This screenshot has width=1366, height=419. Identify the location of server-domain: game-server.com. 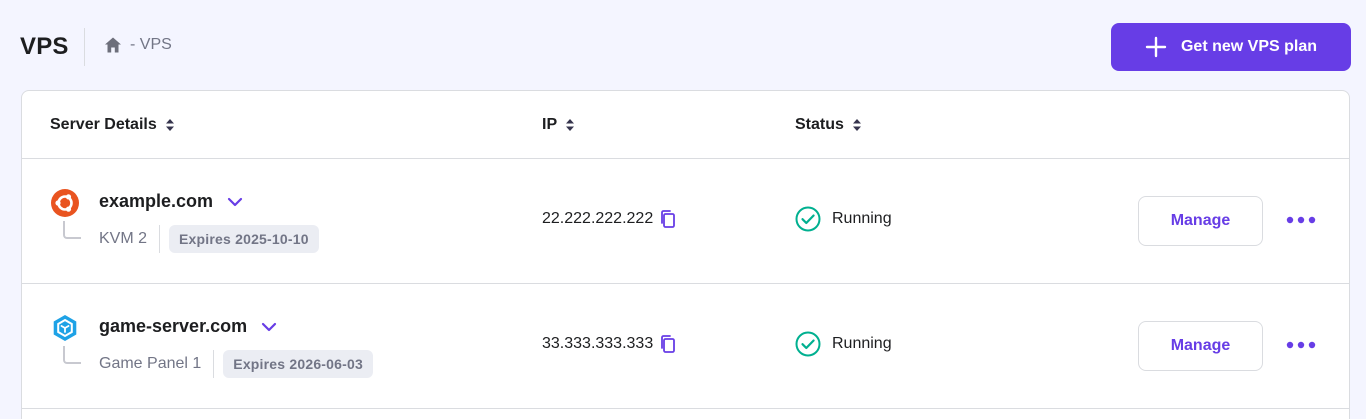
(188, 326).